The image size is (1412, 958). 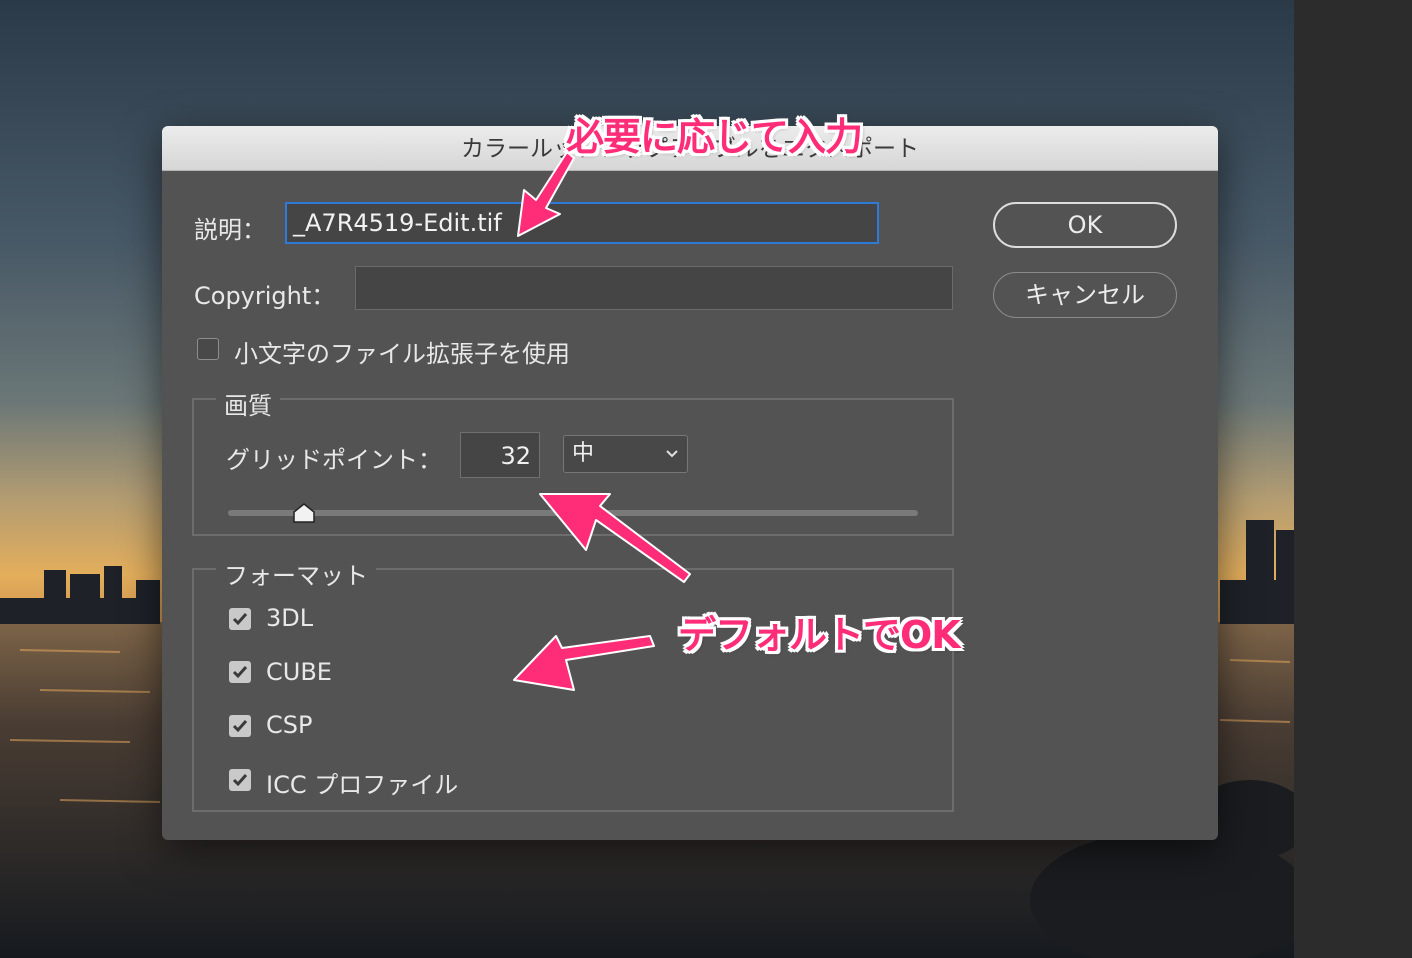 I want to click on lowercase-ext-checkbox, so click(x=208, y=349).